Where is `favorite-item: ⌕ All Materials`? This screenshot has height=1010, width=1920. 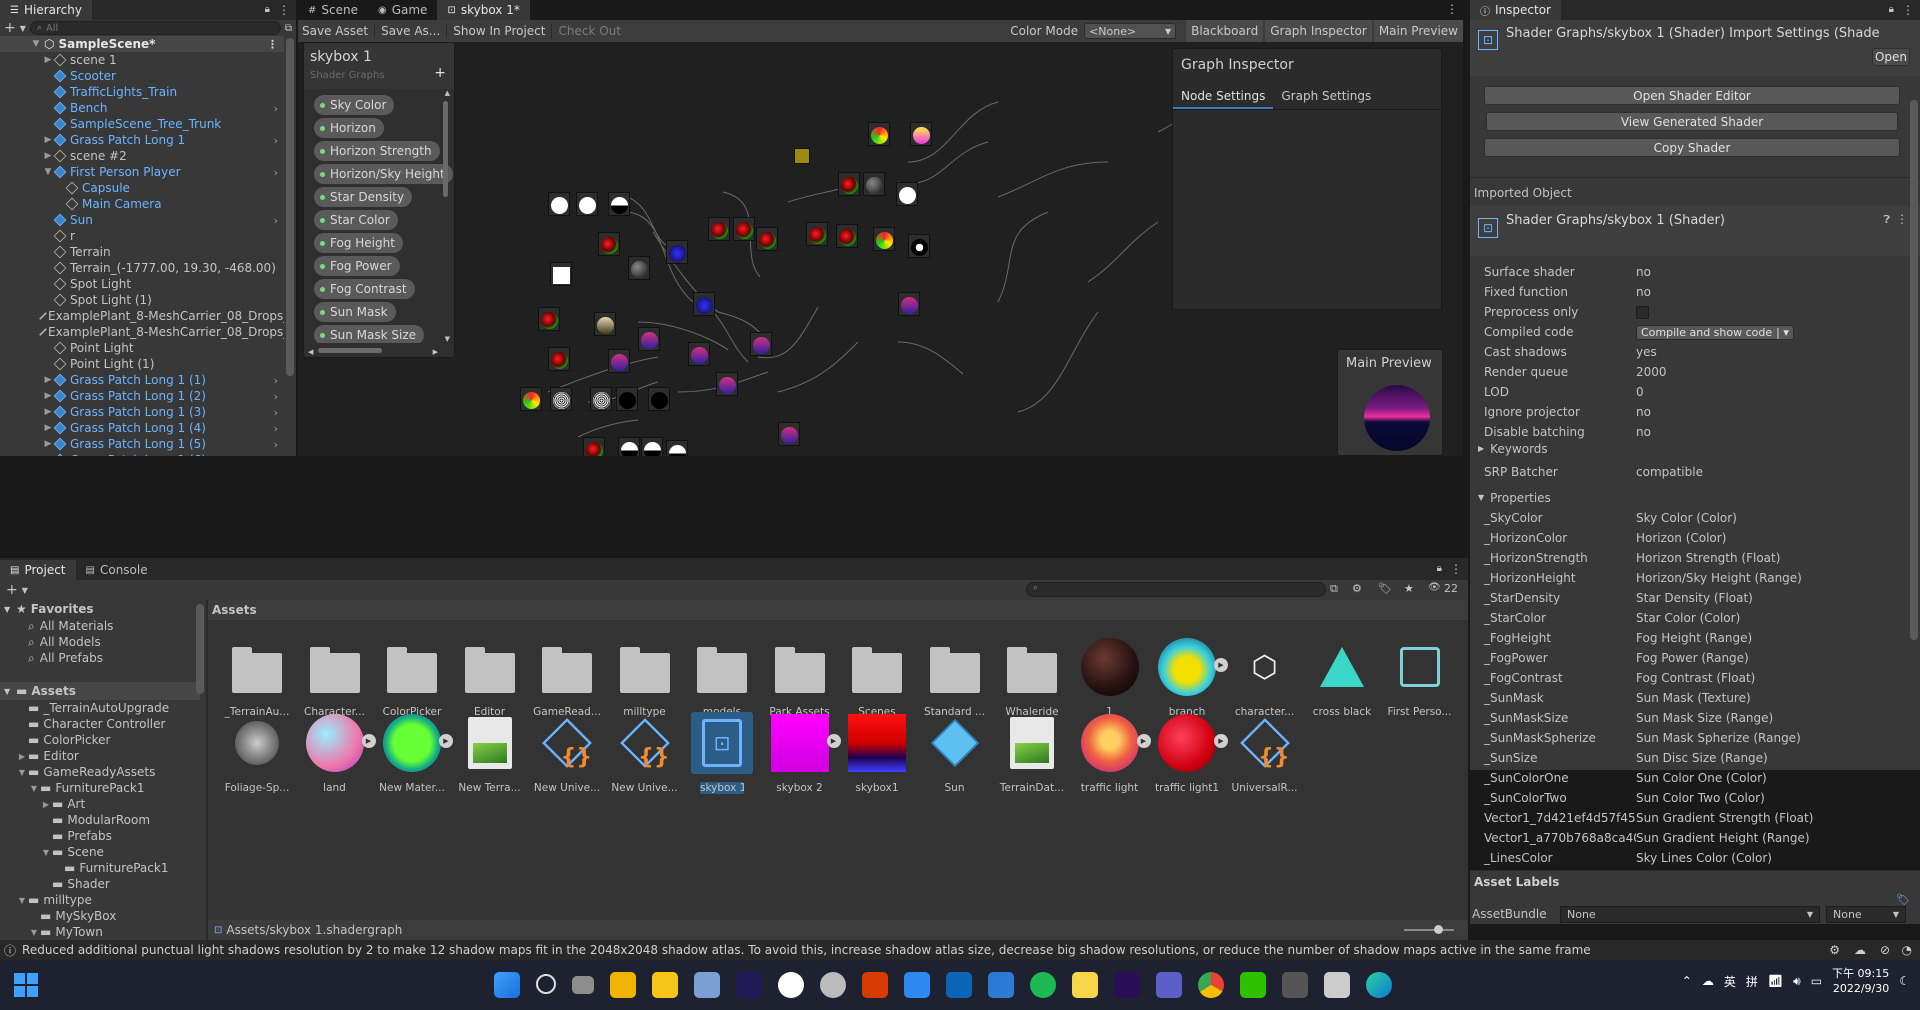
favorite-item: ⌕ All Materials is located at coordinates (100, 626).